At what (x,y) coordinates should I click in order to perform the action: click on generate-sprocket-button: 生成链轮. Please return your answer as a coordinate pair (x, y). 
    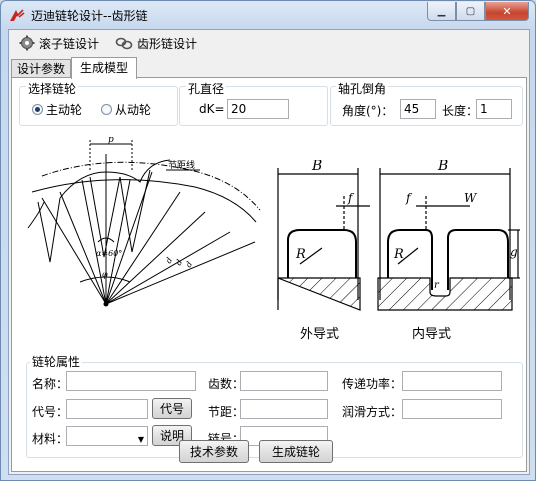
    Looking at the image, I should click on (296, 451).